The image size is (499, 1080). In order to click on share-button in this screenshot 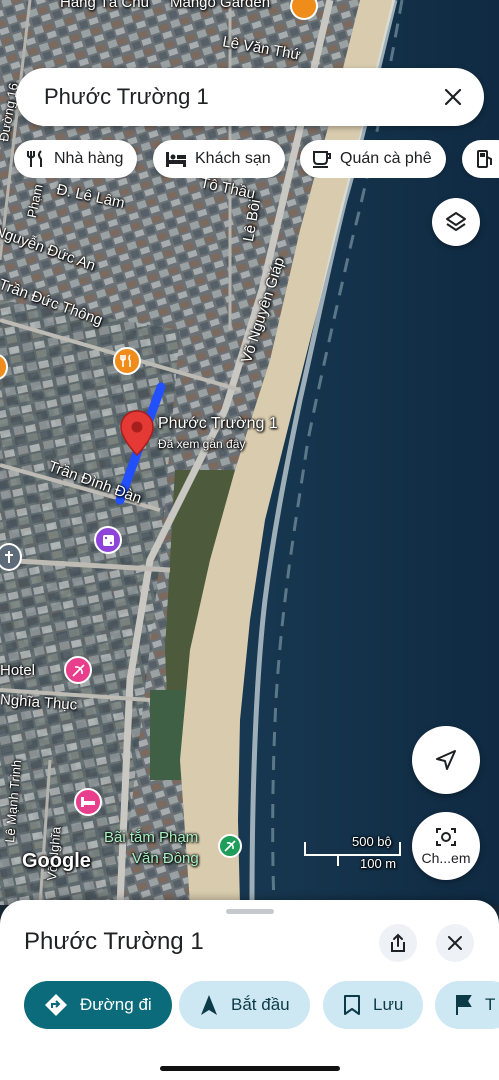, I will do `click(398, 943)`.